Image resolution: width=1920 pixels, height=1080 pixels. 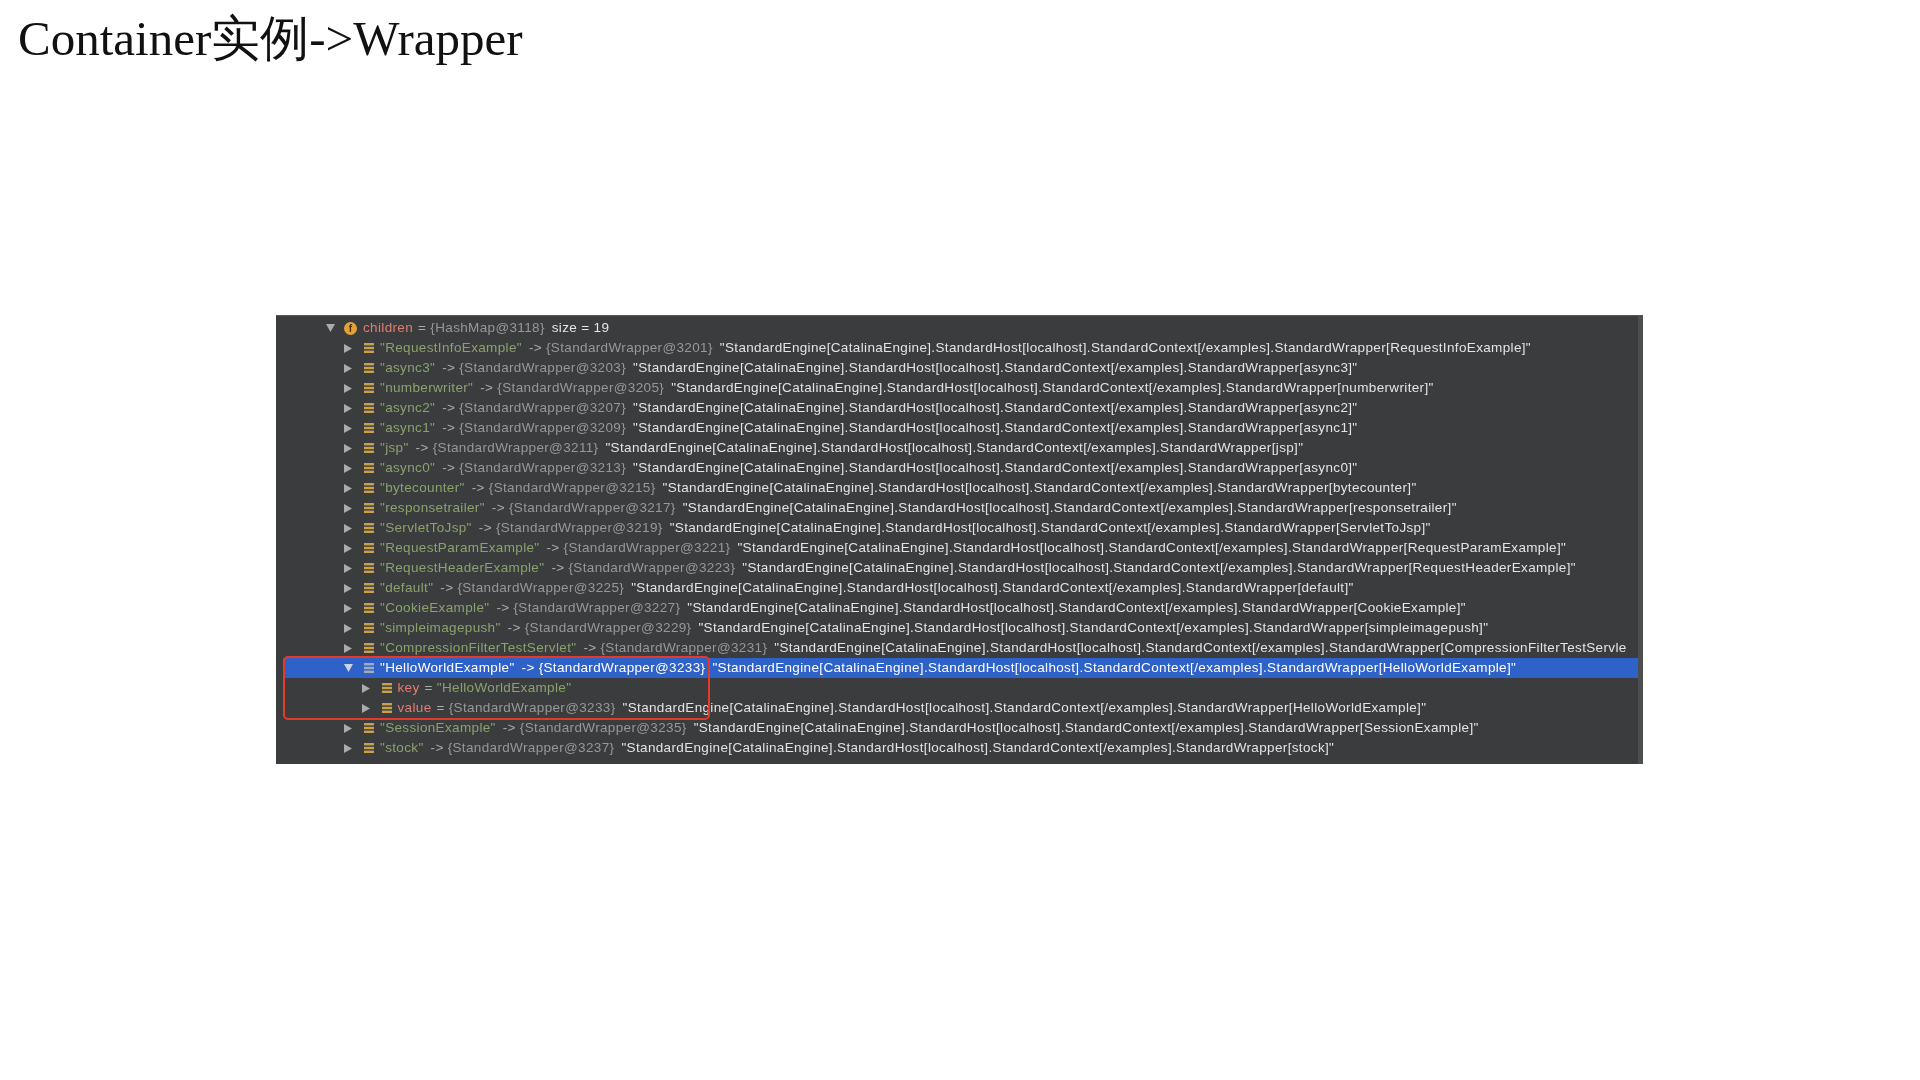 I want to click on entry-key: "async0", so click(x=408, y=468).